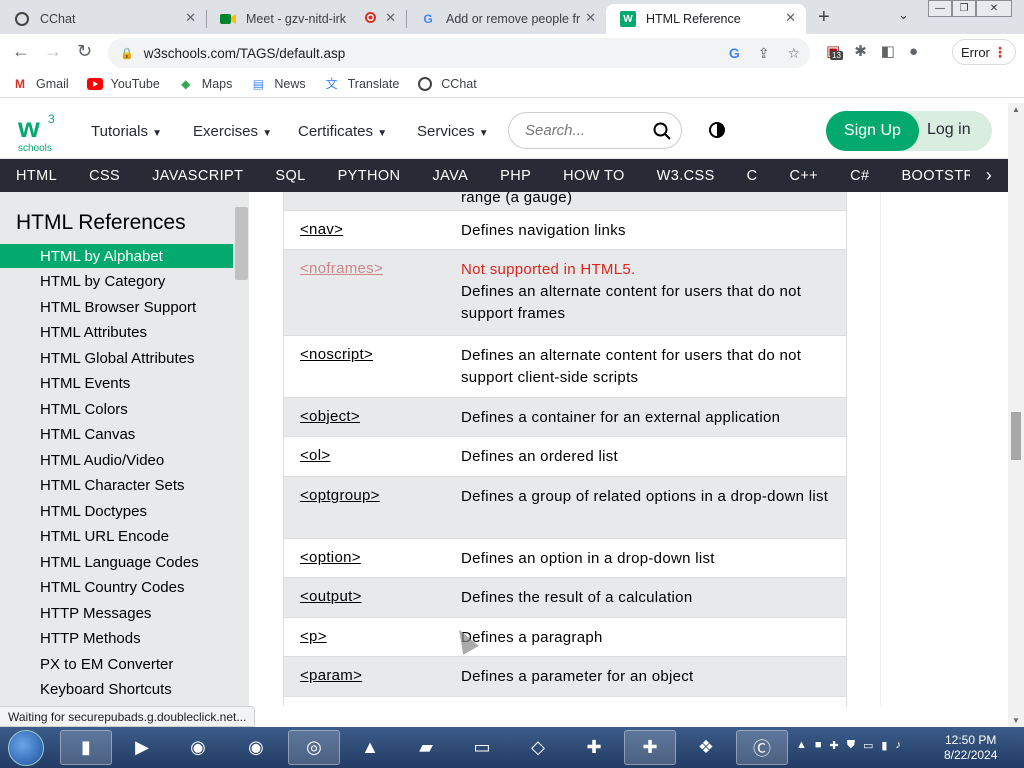  What do you see at coordinates (241, 243) in the screenshot?
I see `sidebar-scrollbar` at bounding box center [241, 243].